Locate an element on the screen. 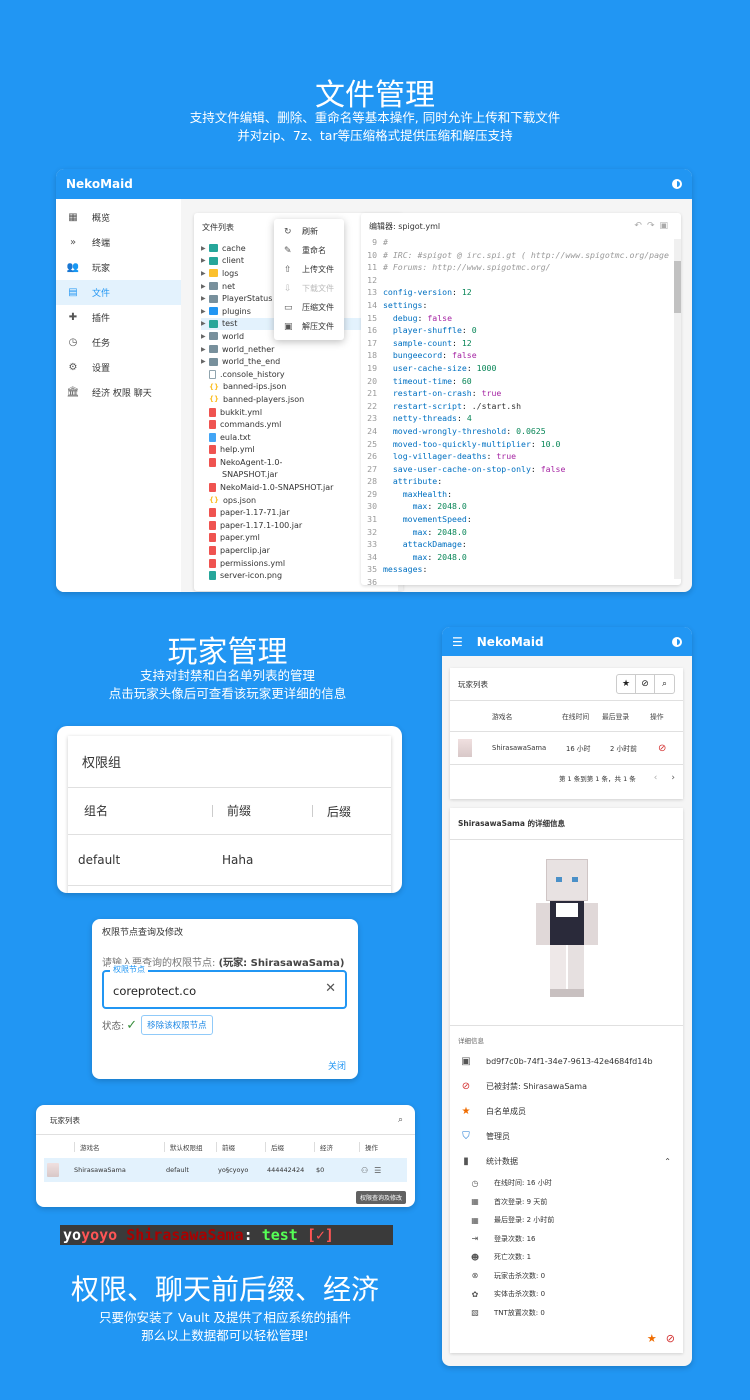  yaml-key: log-villager-deaths is located at coordinates (435, 456).